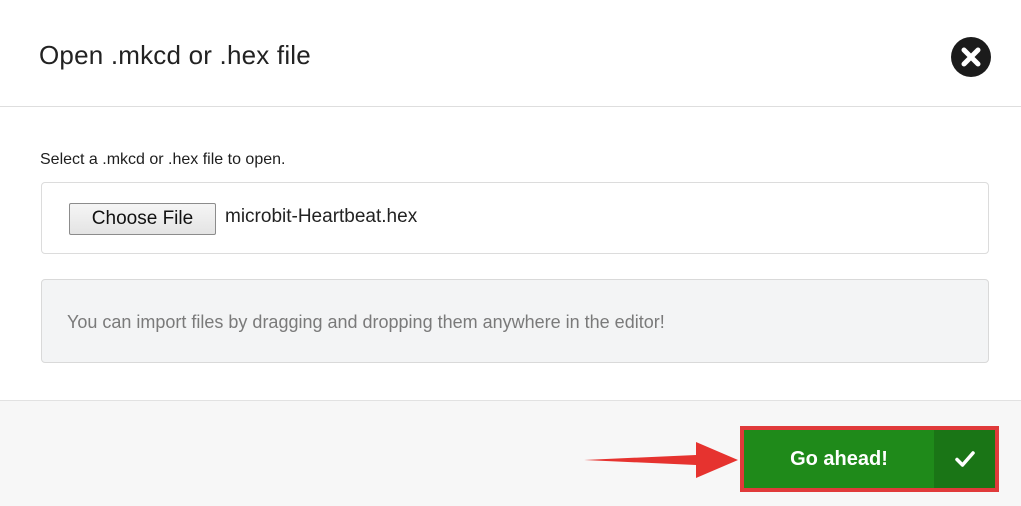 This screenshot has width=1021, height=506. What do you see at coordinates (163, 159) in the screenshot?
I see `file-select-label: Select a .mkcd or .hex file to open.` at bounding box center [163, 159].